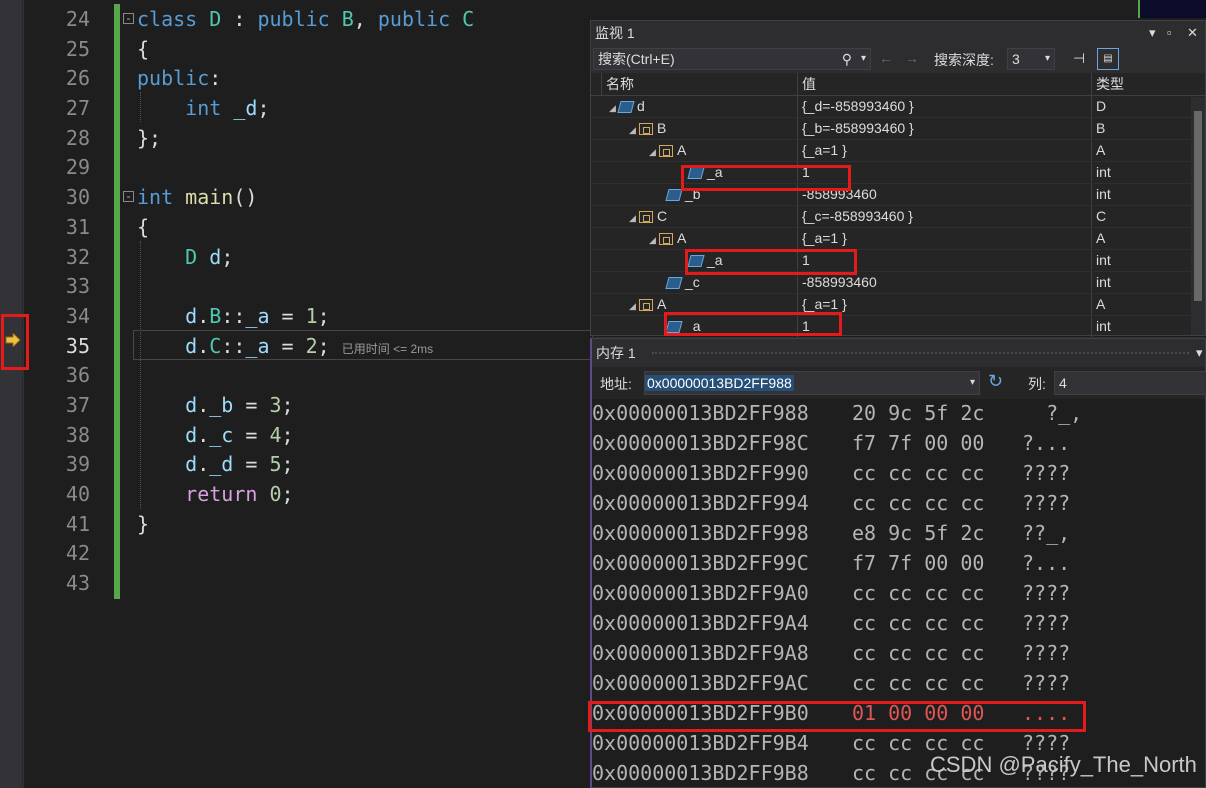  What do you see at coordinates (831, 743) in the screenshot?
I see `memory-row: 0x00000013BD2FF9B4 cc cc cc cc????` at bounding box center [831, 743].